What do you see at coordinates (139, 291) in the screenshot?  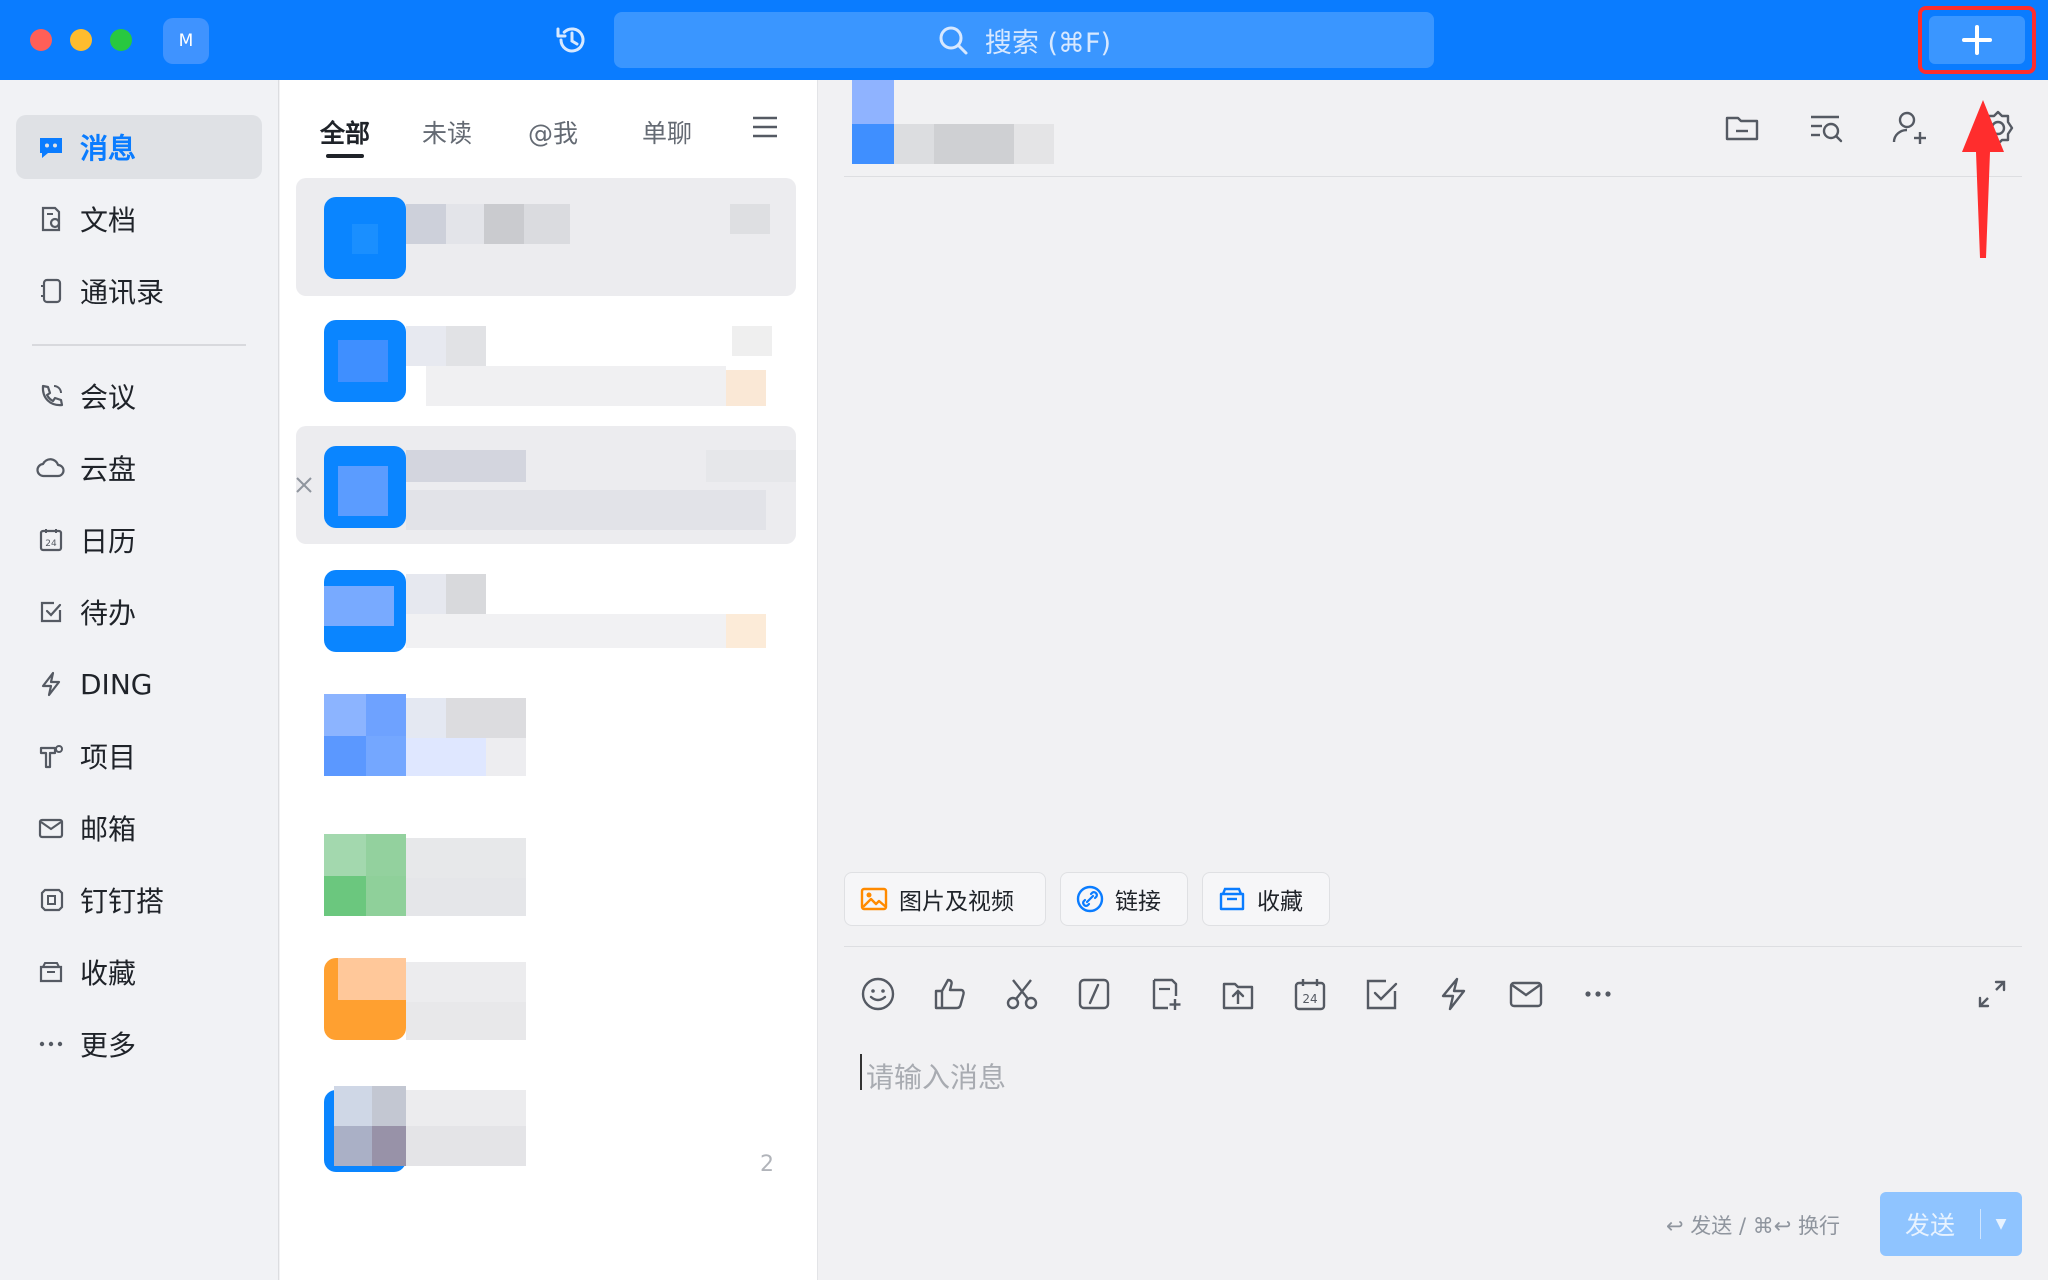 I see `nav-item-contacts: 通讯录` at bounding box center [139, 291].